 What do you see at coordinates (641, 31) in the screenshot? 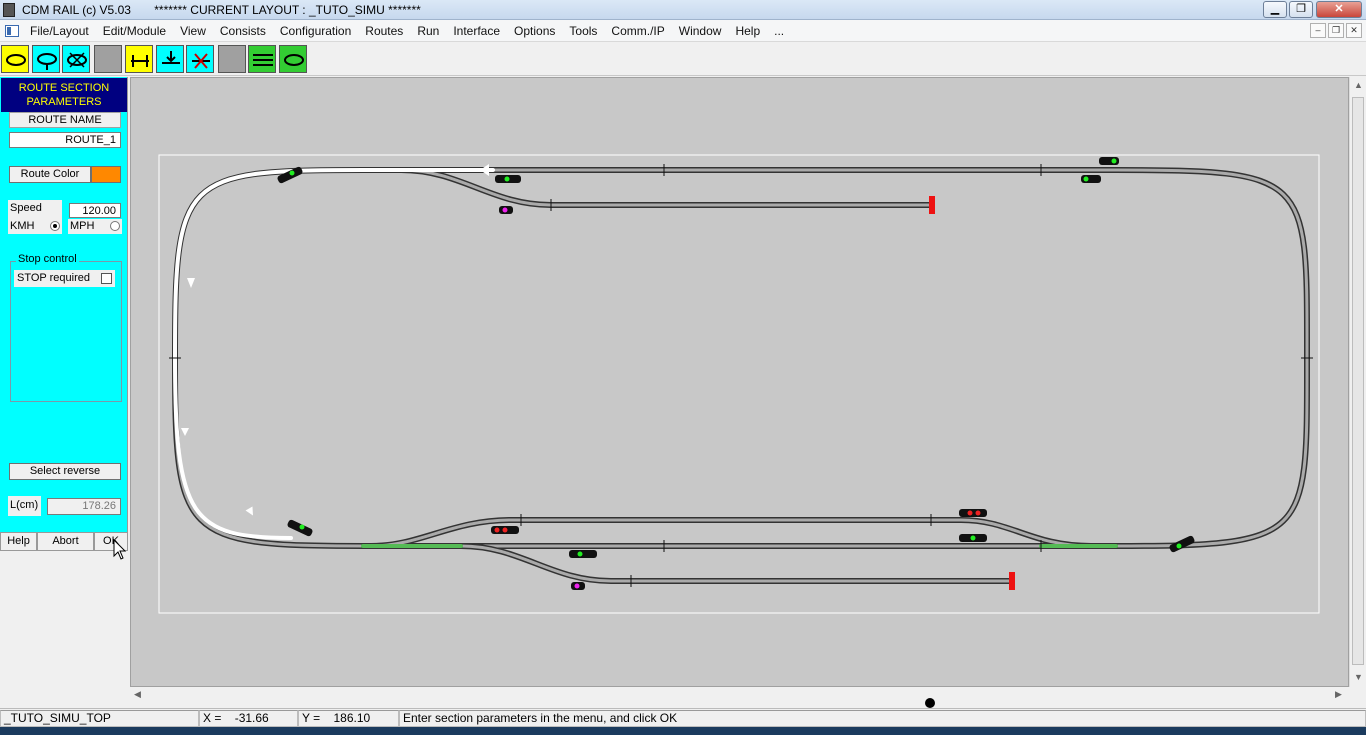
I see `menu-item-comm-ip: Comm./IP` at bounding box center [641, 31].